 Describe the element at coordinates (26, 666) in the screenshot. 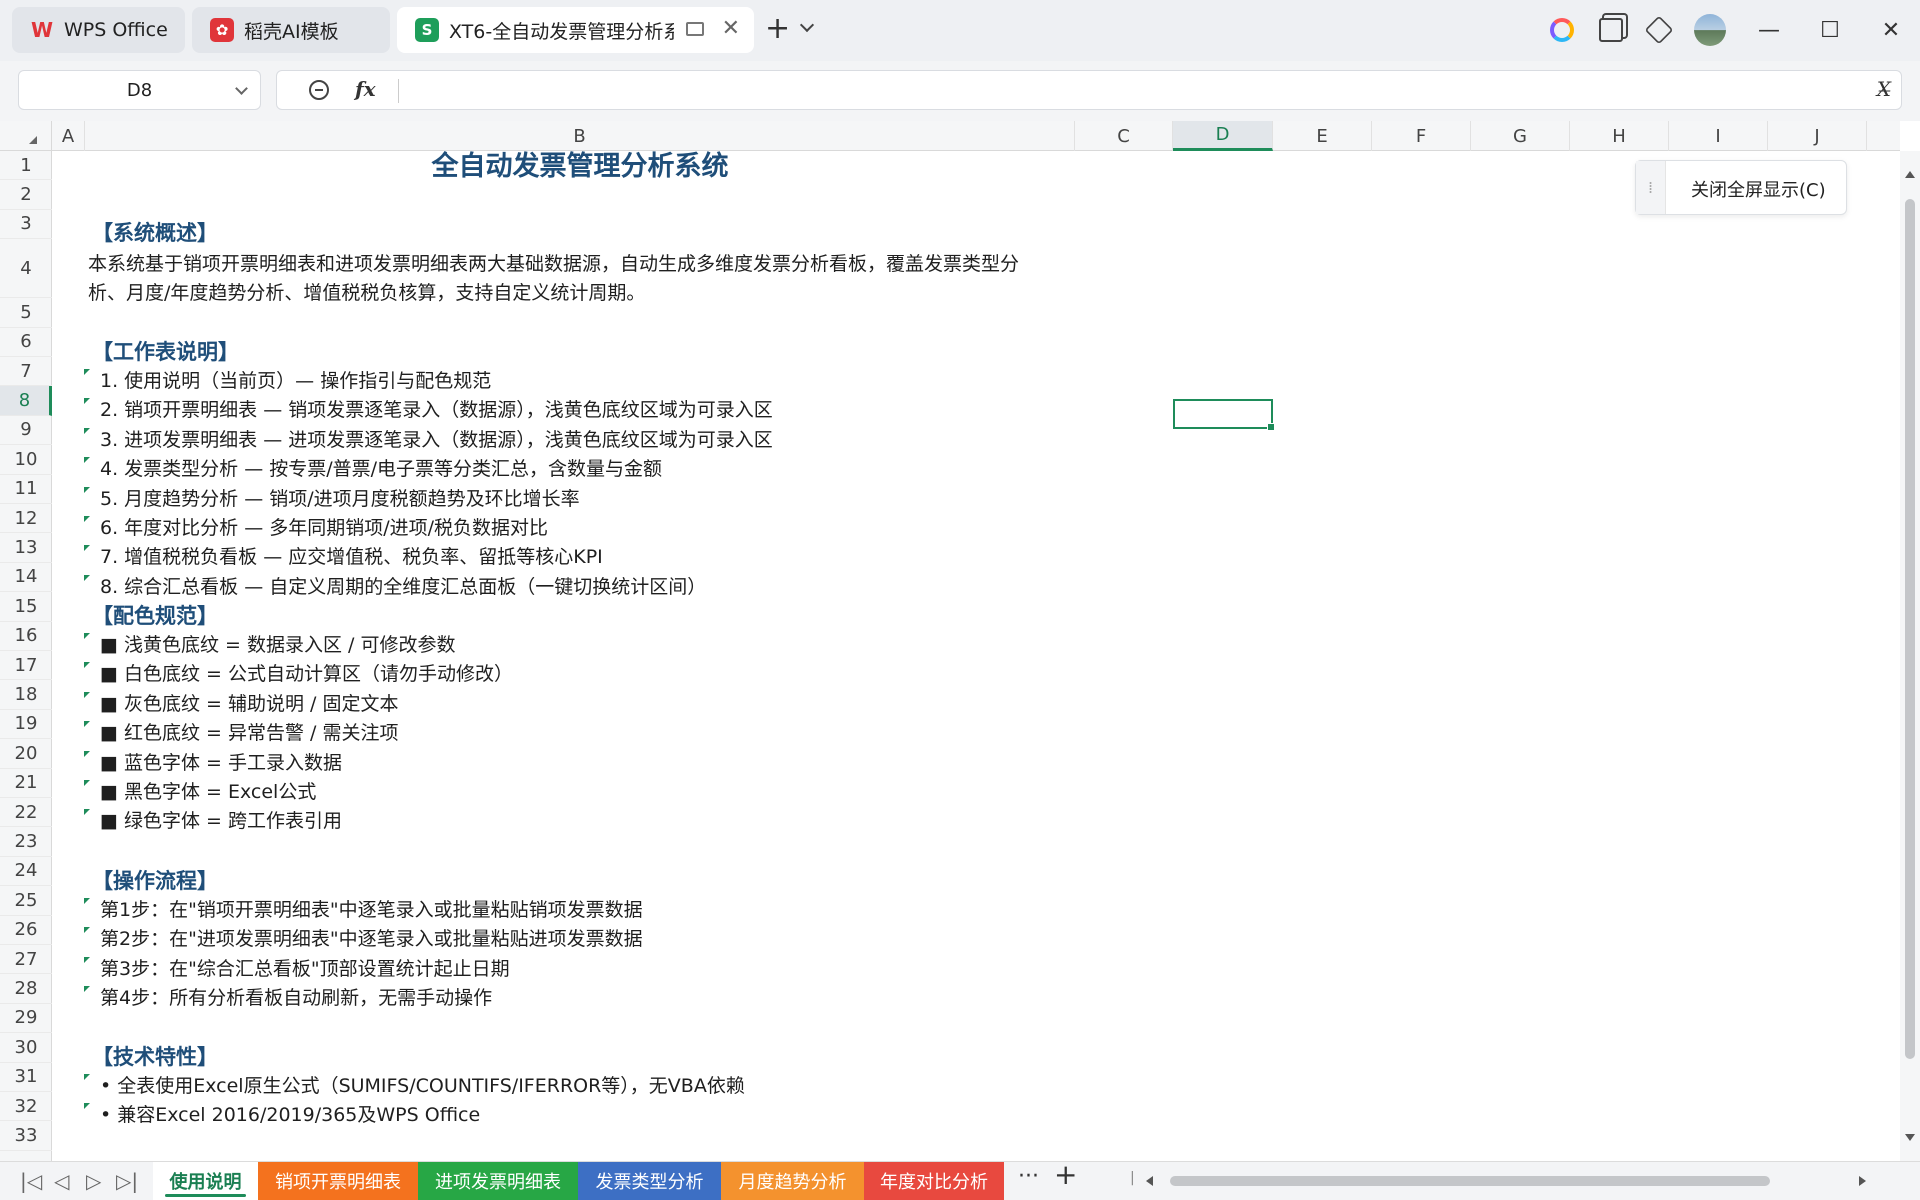

I see `row-header-17: 17` at that location.